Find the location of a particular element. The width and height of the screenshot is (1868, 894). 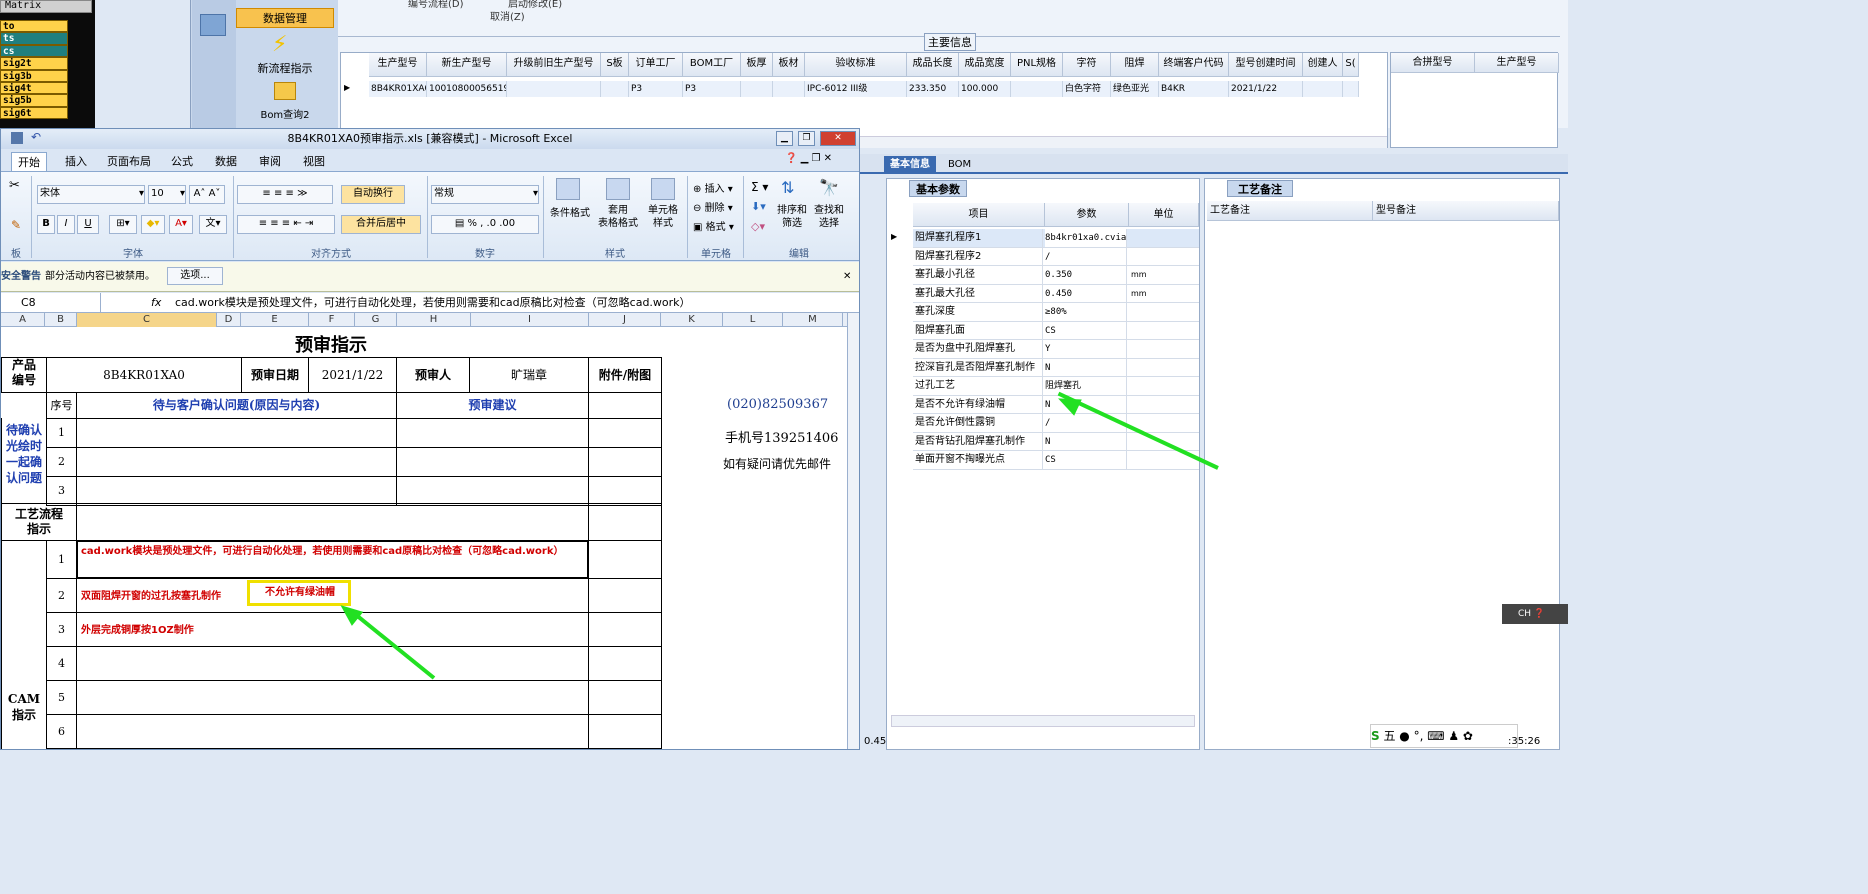

nav-new-flow: 新流程指示 is located at coordinates (285, 68).